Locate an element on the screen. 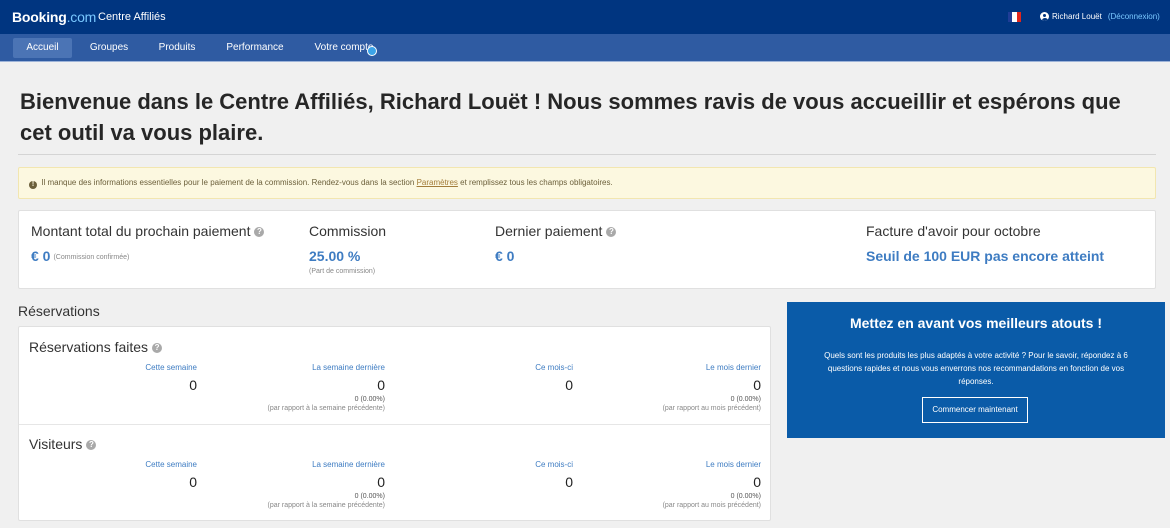  app-title: Centre Affiliés is located at coordinates (132, 17).